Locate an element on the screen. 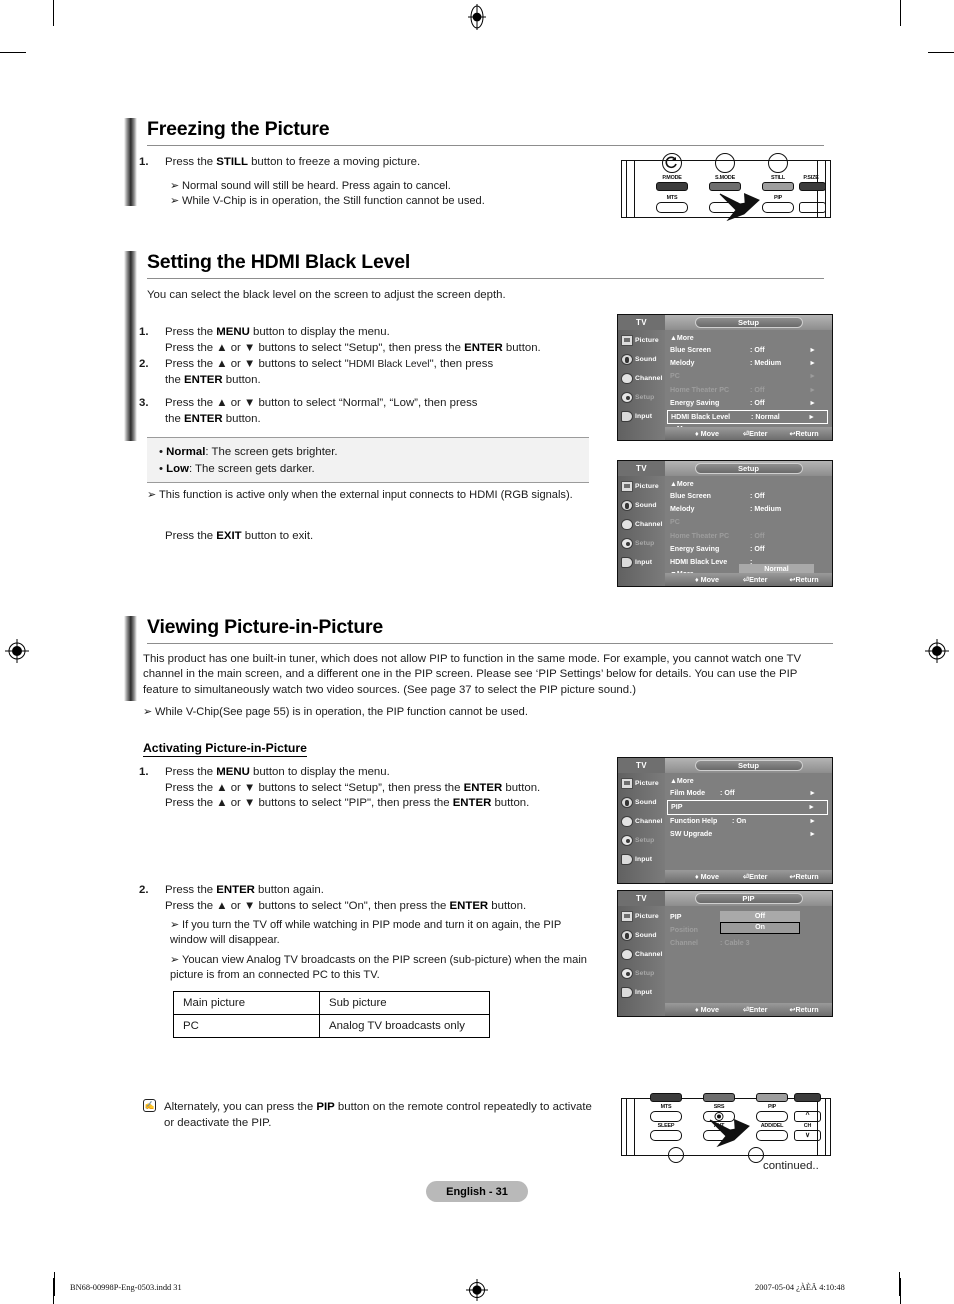 The width and height of the screenshot is (954, 1304). remote-label-pmode: P.MODE is located at coordinates (672, 178).